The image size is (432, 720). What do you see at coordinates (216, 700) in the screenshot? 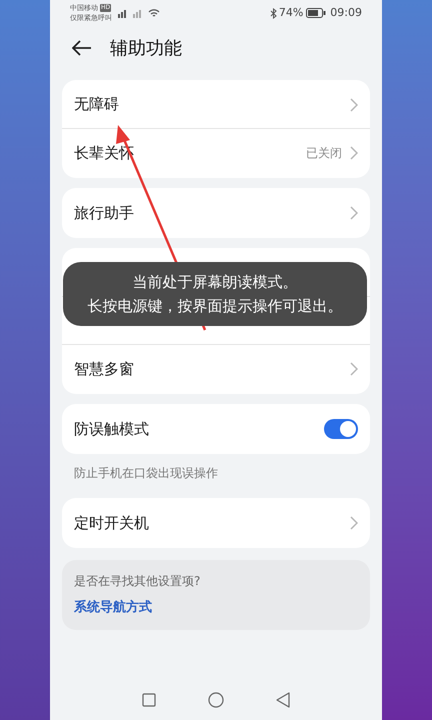
I see `home-icon` at bounding box center [216, 700].